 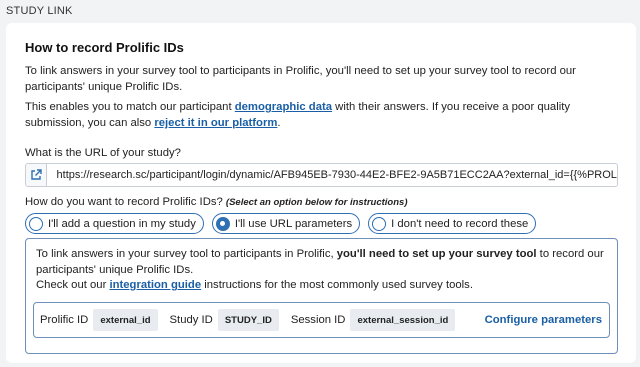 I want to click on radio-selected-icon, so click(x=222, y=223).